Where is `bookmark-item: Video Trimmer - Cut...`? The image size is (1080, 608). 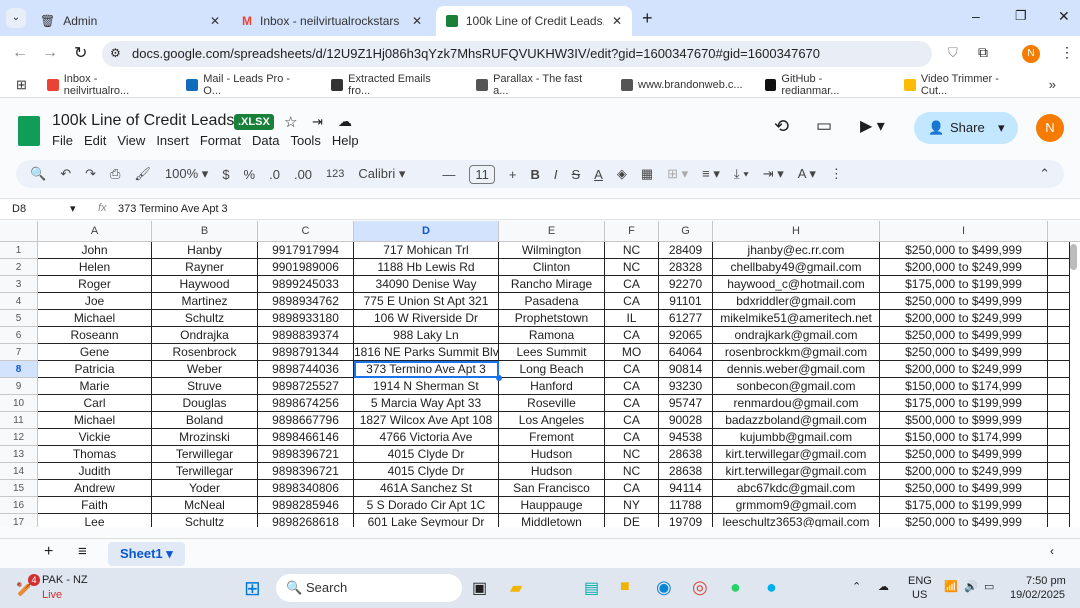 bookmark-item: Video Trimmer - Cut... is located at coordinates (965, 85).